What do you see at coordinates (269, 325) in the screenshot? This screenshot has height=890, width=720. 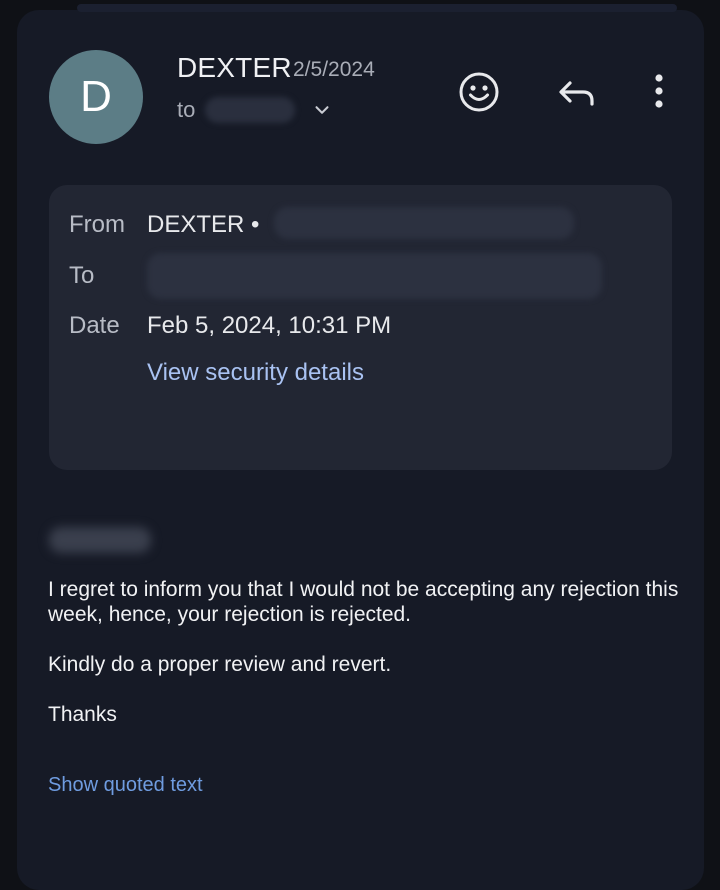 I see `date-value: Feb 5, 2024, 10:31 PM` at bounding box center [269, 325].